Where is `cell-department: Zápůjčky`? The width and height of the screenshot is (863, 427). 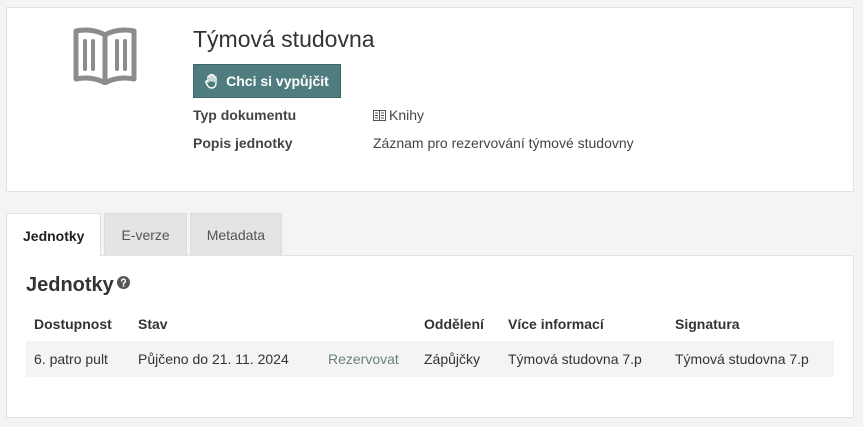 cell-department: Zápůjčky is located at coordinates (458, 359).